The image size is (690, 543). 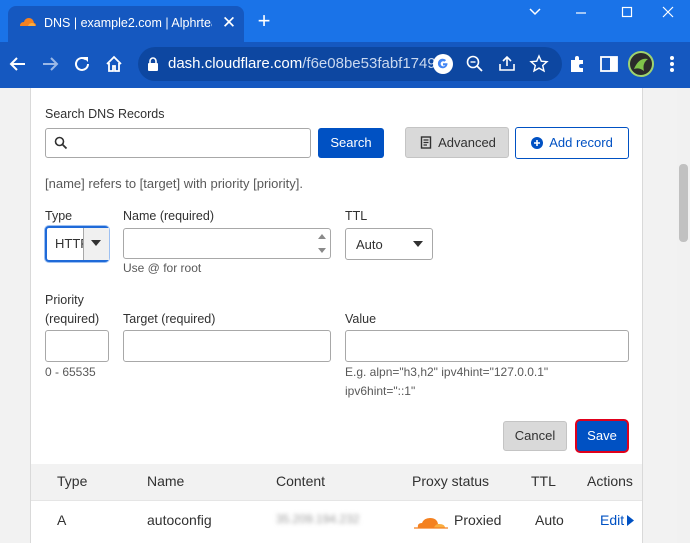 I want to click on url-host: dash.cloudflare.com, so click(x=235, y=63).